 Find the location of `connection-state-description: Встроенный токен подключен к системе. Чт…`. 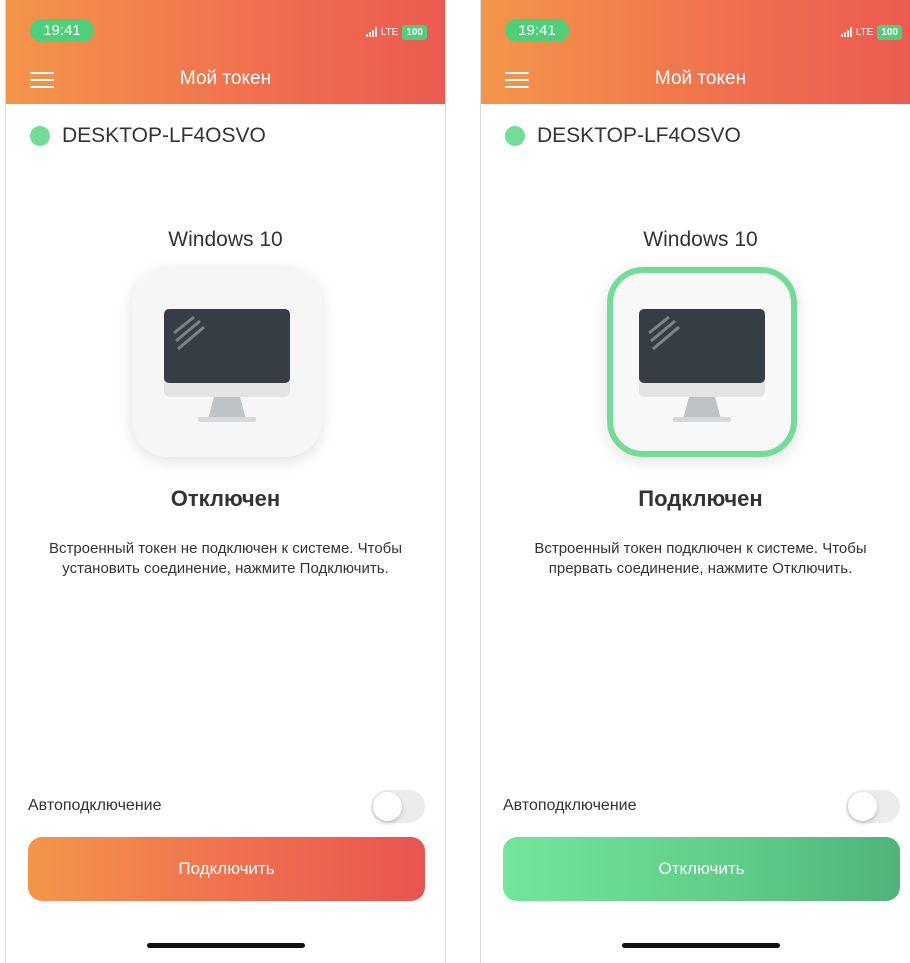

connection-state-description: Встроенный токен подключен к системе. Чт… is located at coordinates (700, 558).